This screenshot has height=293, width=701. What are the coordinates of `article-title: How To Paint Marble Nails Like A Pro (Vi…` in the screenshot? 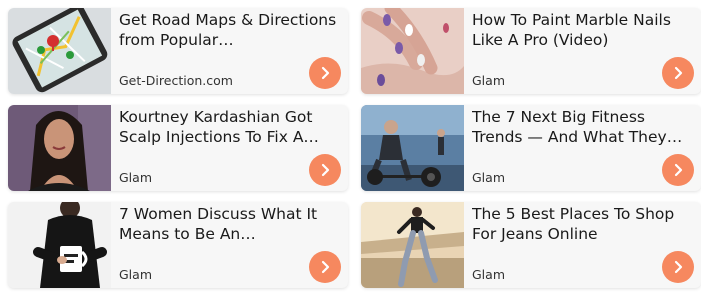 It's located at (583, 30).